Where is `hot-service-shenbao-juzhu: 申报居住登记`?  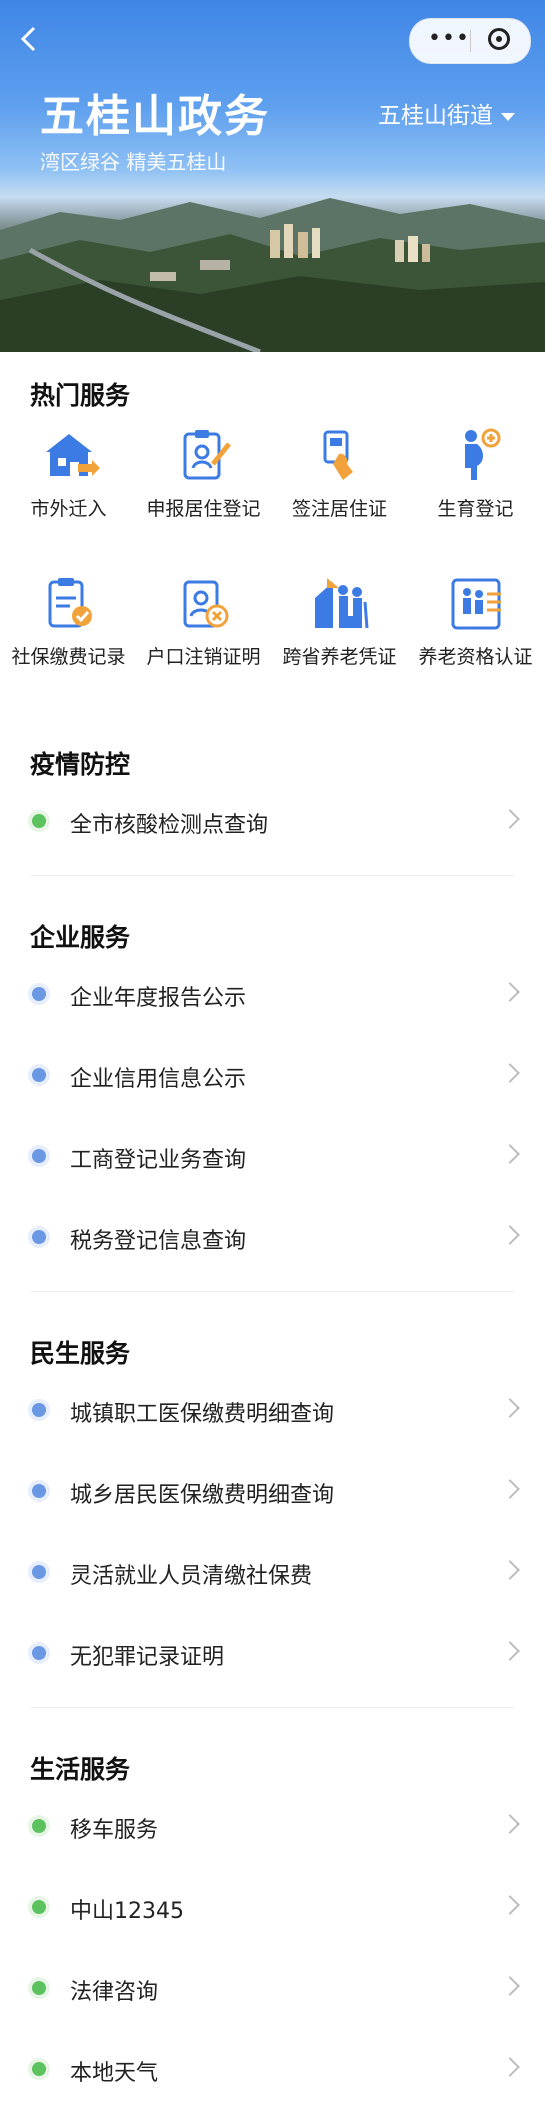
hot-service-shenbao-juzhu: 申报居住登记 is located at coordinates (203, 473).